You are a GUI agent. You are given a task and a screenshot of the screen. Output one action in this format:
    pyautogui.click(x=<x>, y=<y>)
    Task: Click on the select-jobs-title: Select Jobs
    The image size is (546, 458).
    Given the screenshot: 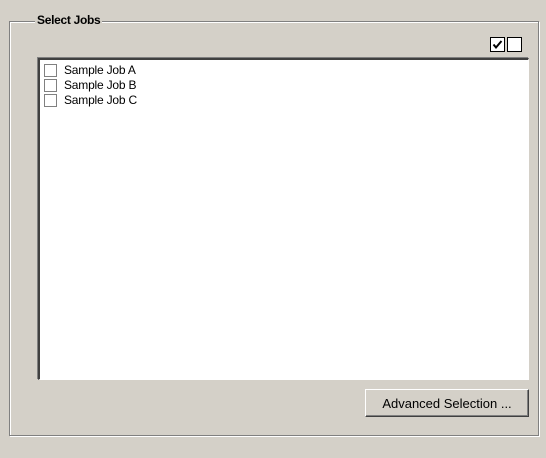 What is the action you would take?
    pyautogui.click(x=69, y=20)
    